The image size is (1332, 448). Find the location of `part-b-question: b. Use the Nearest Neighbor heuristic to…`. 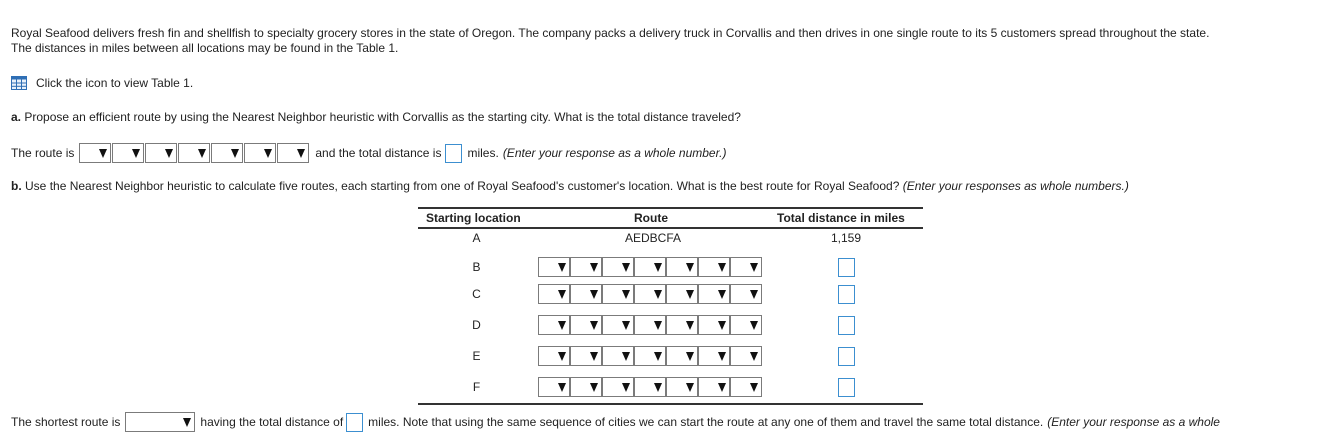

part-b-question: b. Use the Nearest Neighbor heuristic to… is located at coordinates (570, 186).